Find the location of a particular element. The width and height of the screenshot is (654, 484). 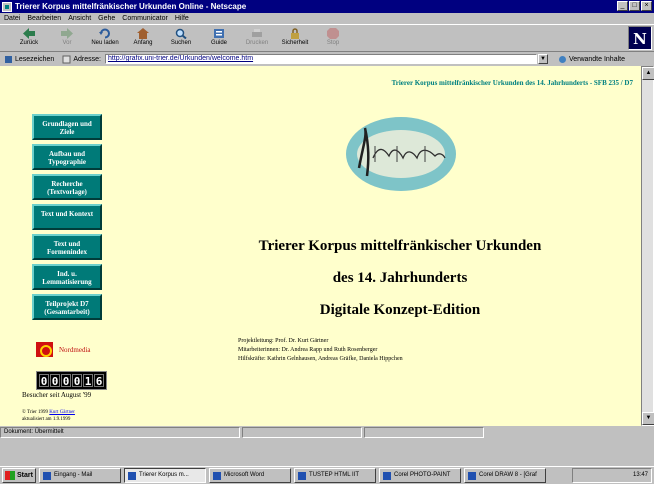

maximize-button: □ is located at coordinates (634, 6).